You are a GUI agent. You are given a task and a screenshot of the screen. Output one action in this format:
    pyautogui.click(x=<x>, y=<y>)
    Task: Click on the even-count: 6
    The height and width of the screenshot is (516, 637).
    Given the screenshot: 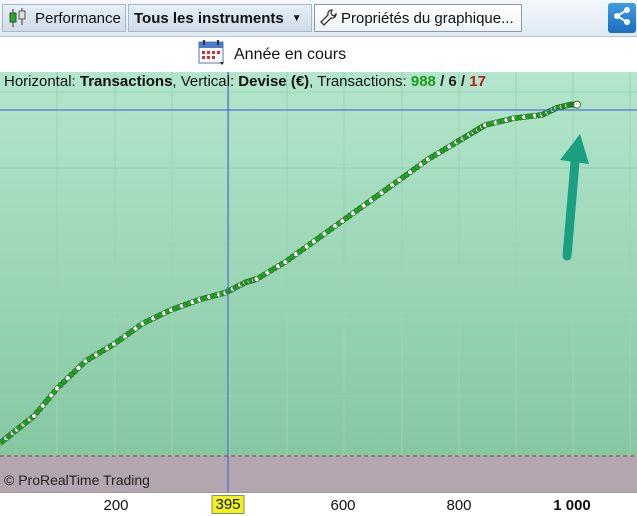 What is the action you would take?
    pyautogui.click(x=452, y=81)
    